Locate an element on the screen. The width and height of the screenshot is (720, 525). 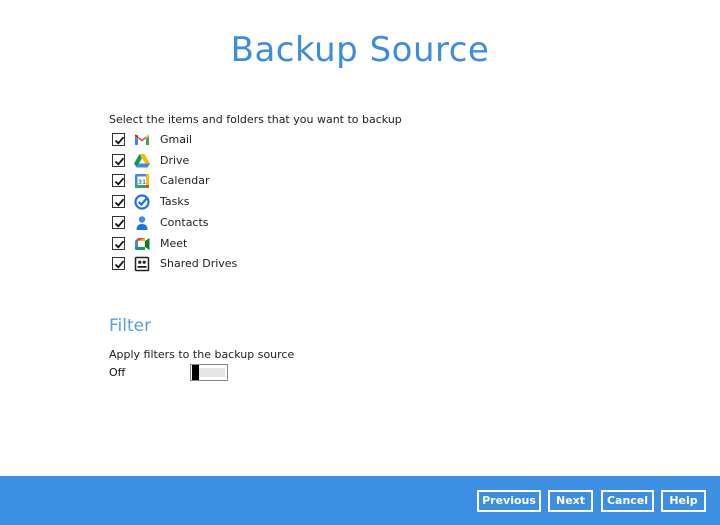
gmail-icon is located at coordinates (142, 140).